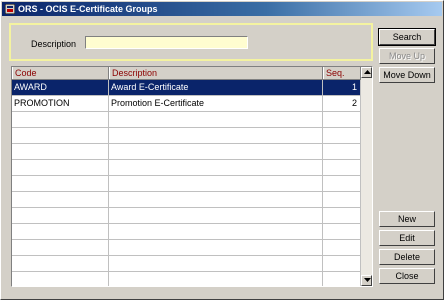 The image size is (444, 300). What do you see at coordinates (407, 276) in the screenshot?
I see `close-button: Close` at bounding box center [407, 276].